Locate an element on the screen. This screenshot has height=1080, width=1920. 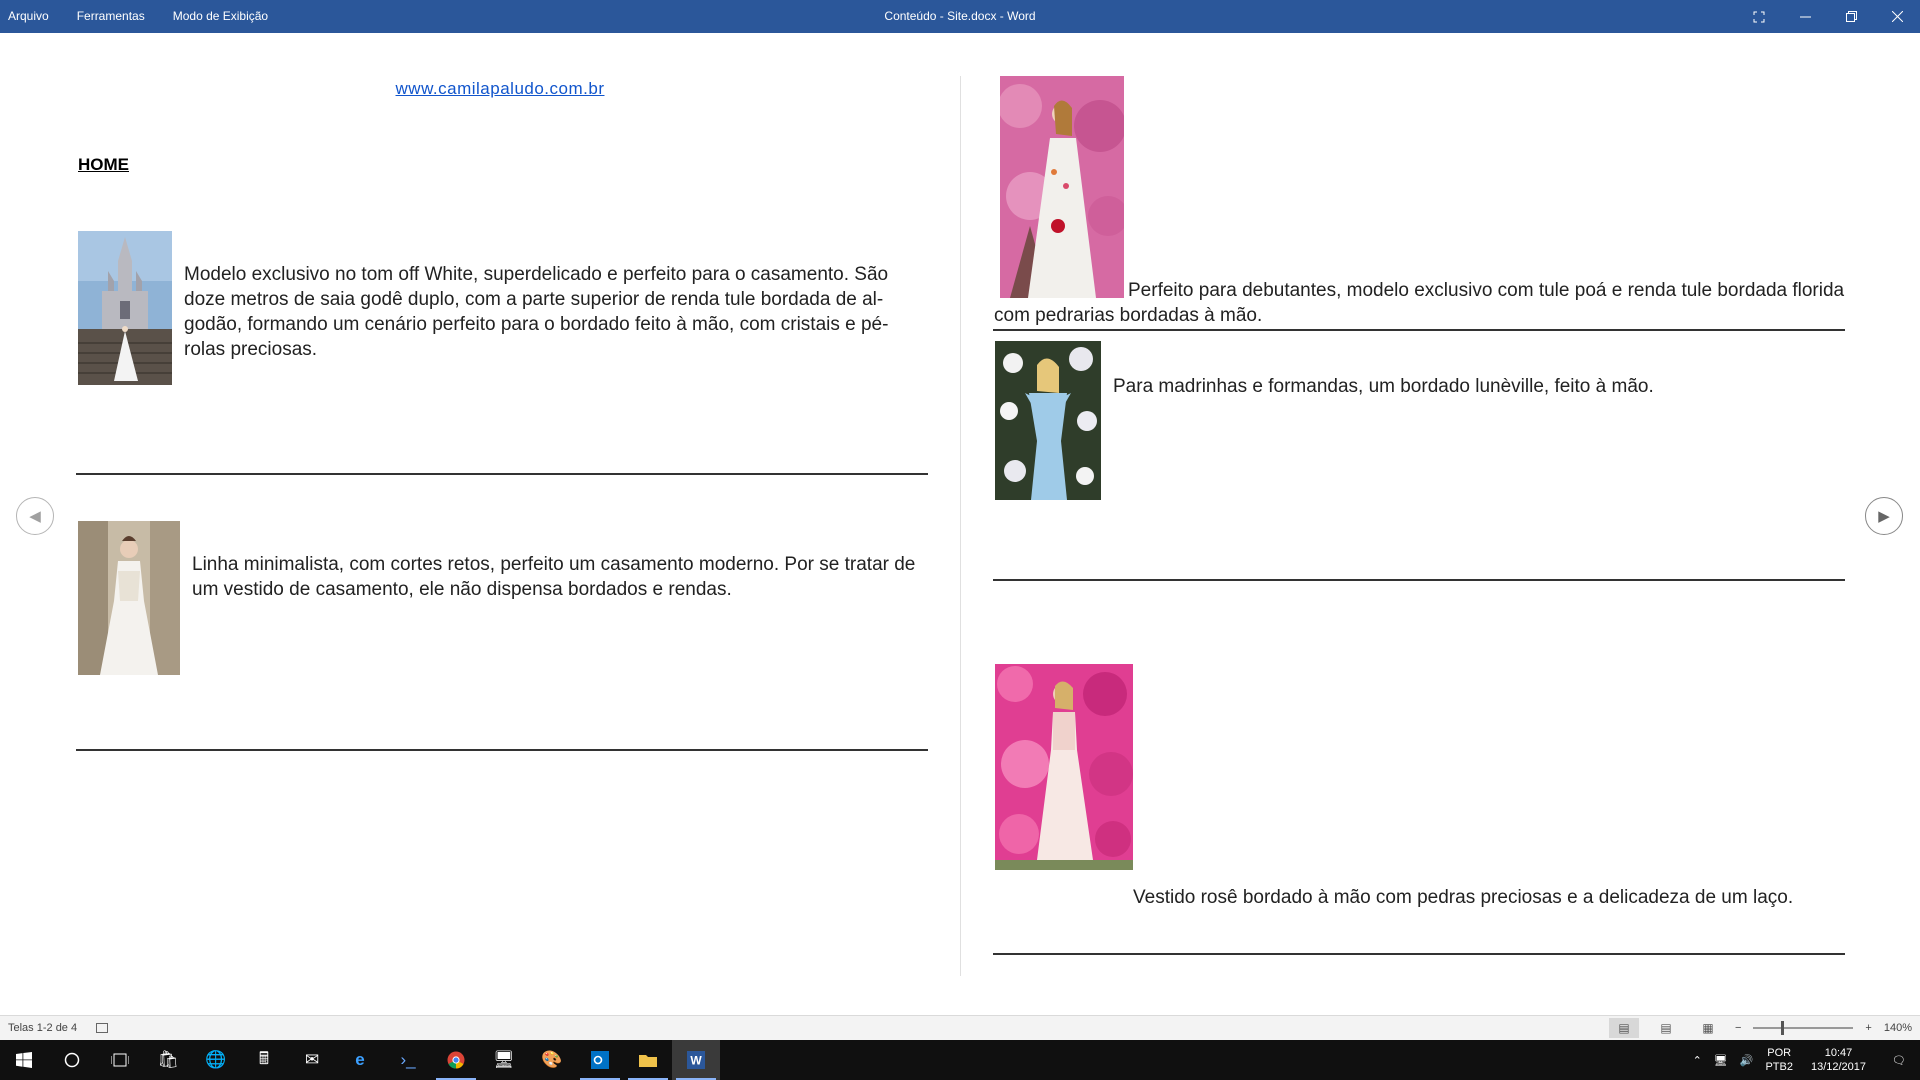
page-count-text: Telas 1-2 de 4 is located at coordinates (43, 1028).